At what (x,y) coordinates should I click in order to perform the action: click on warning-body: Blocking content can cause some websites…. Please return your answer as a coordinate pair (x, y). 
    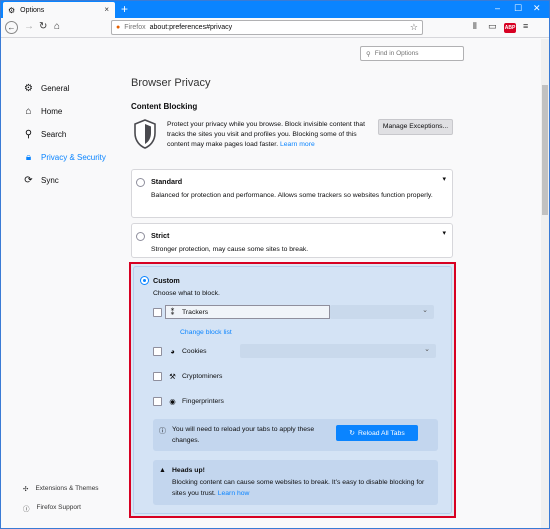
    Looking at the image, I should click on (302, 488).